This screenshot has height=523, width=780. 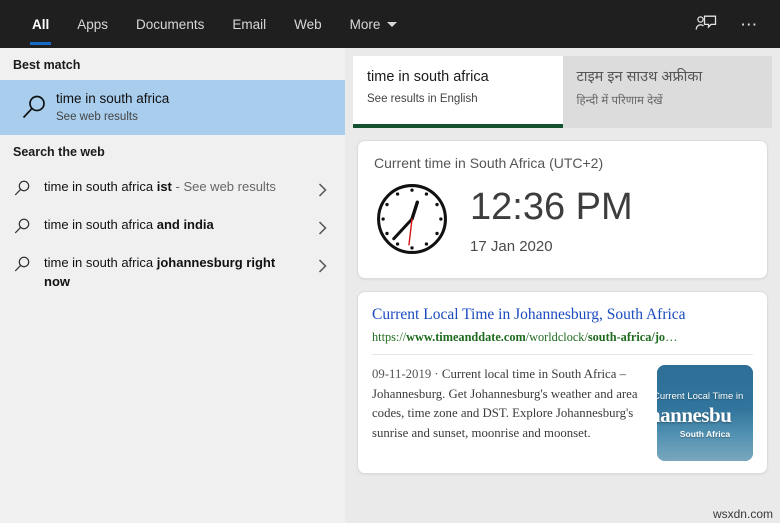 I want to click on list-item: time in south africa and india, so click(x=172, y=226).